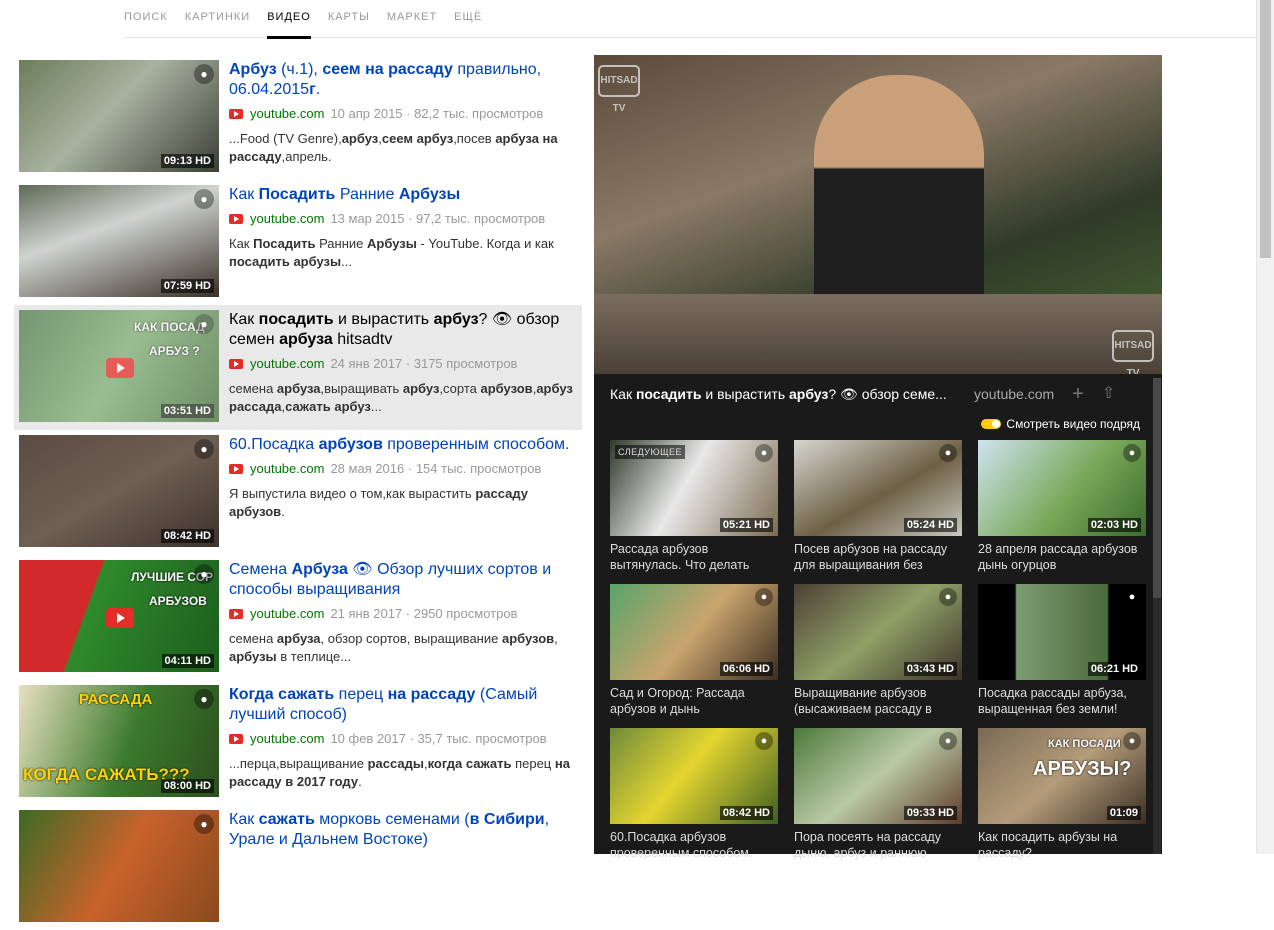  I want to click on video-thumbnail: ● 07:59 HD, so click(119, 241).